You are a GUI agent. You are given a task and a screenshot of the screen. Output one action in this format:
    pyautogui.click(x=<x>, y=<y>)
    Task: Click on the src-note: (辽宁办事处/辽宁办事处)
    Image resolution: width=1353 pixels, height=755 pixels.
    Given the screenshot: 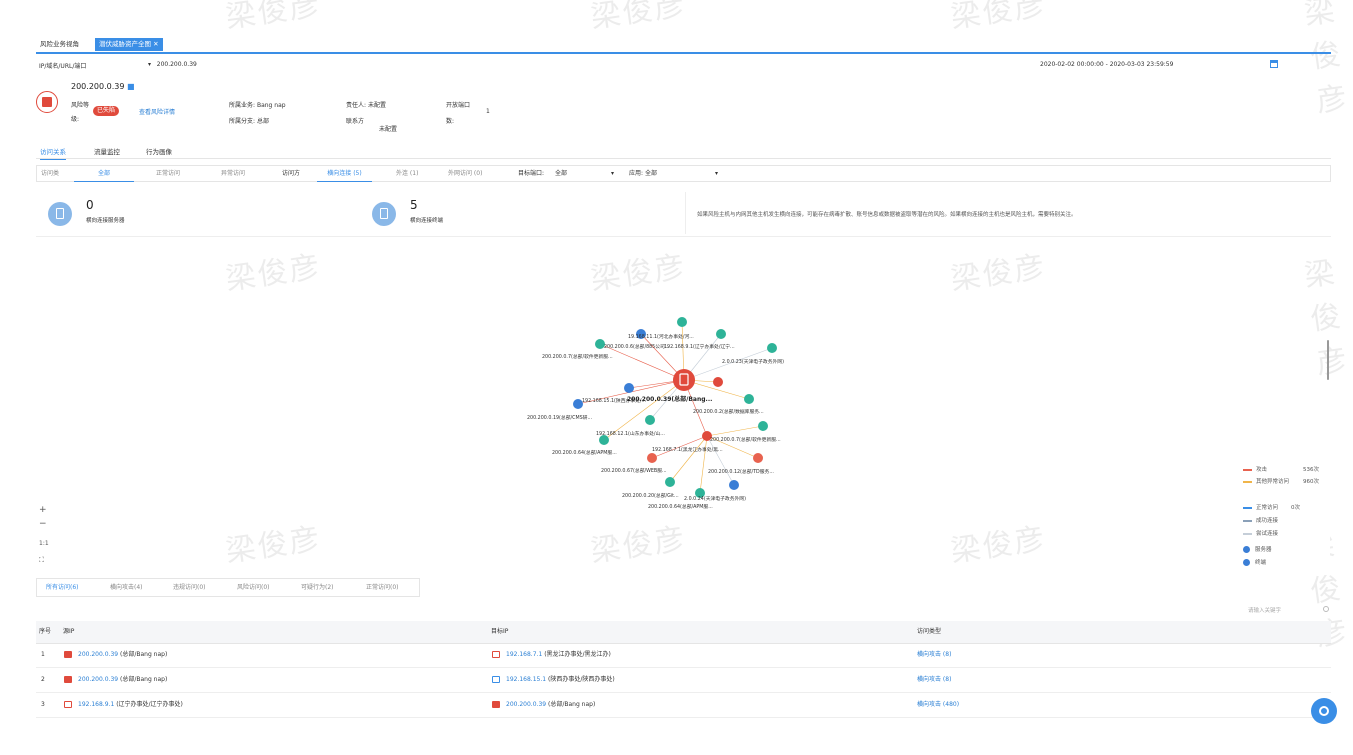 What is the action you would take?
    pyautogui.click(x=149, y=704)
    